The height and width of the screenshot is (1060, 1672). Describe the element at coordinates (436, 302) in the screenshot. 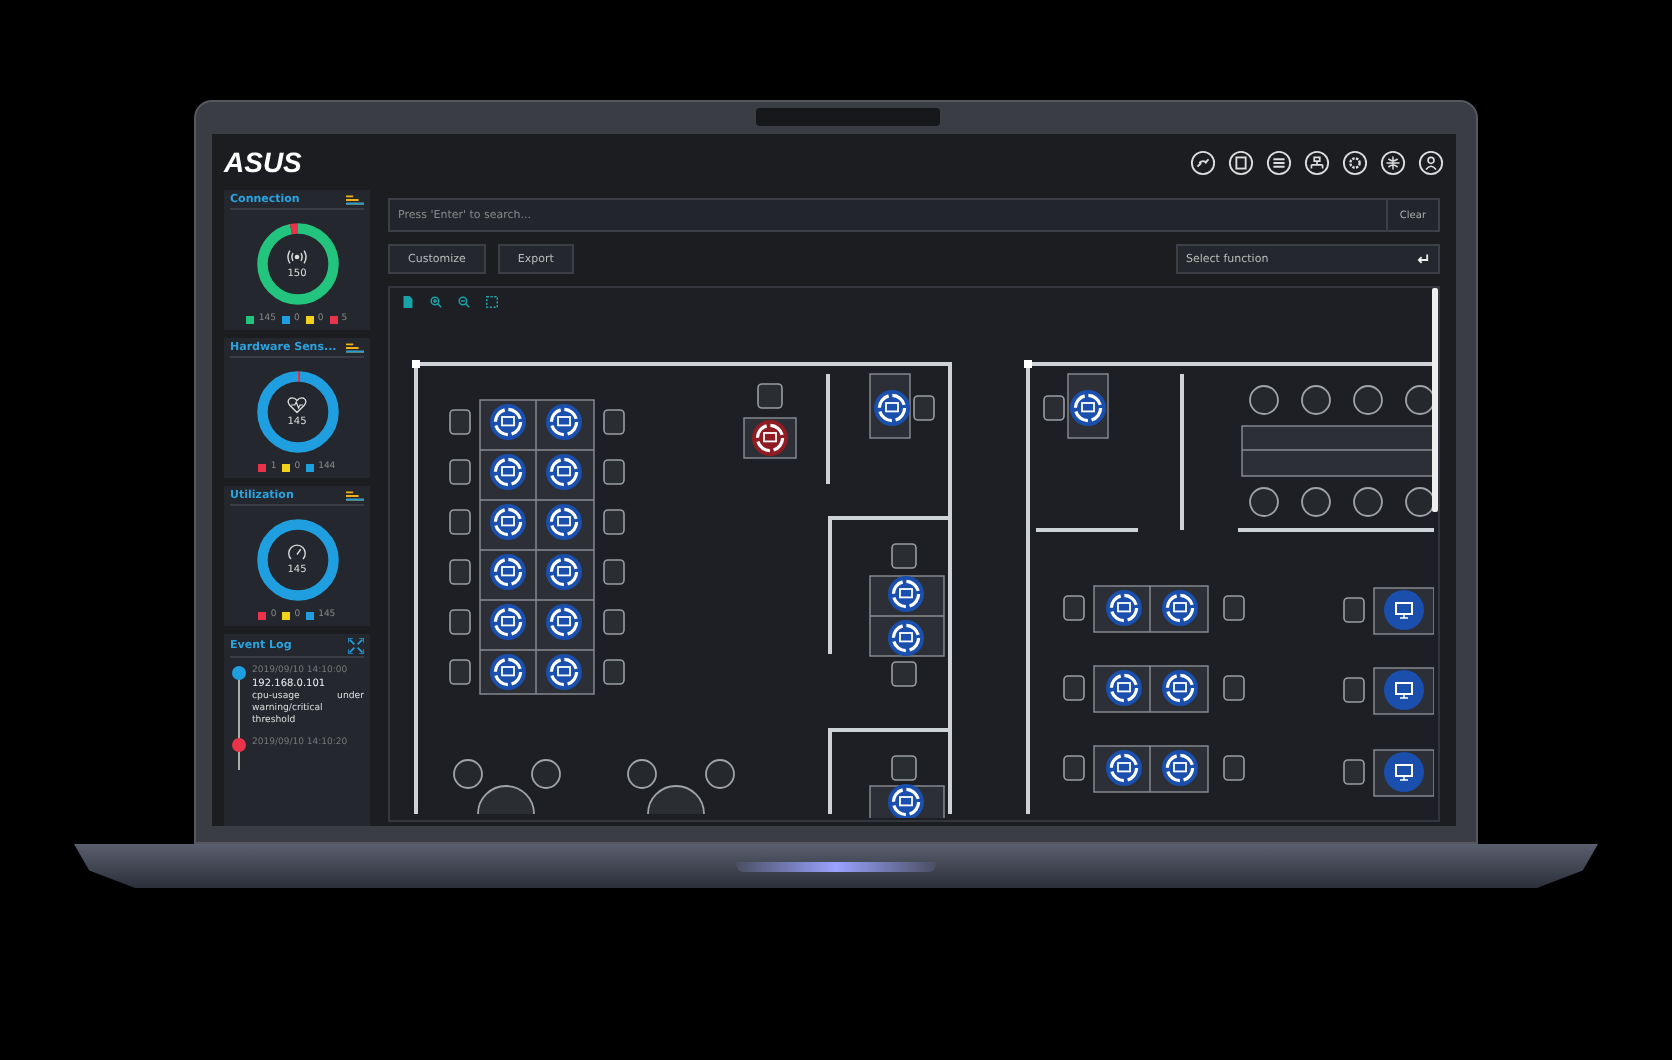

I see `zoom-in-icon` at that location.